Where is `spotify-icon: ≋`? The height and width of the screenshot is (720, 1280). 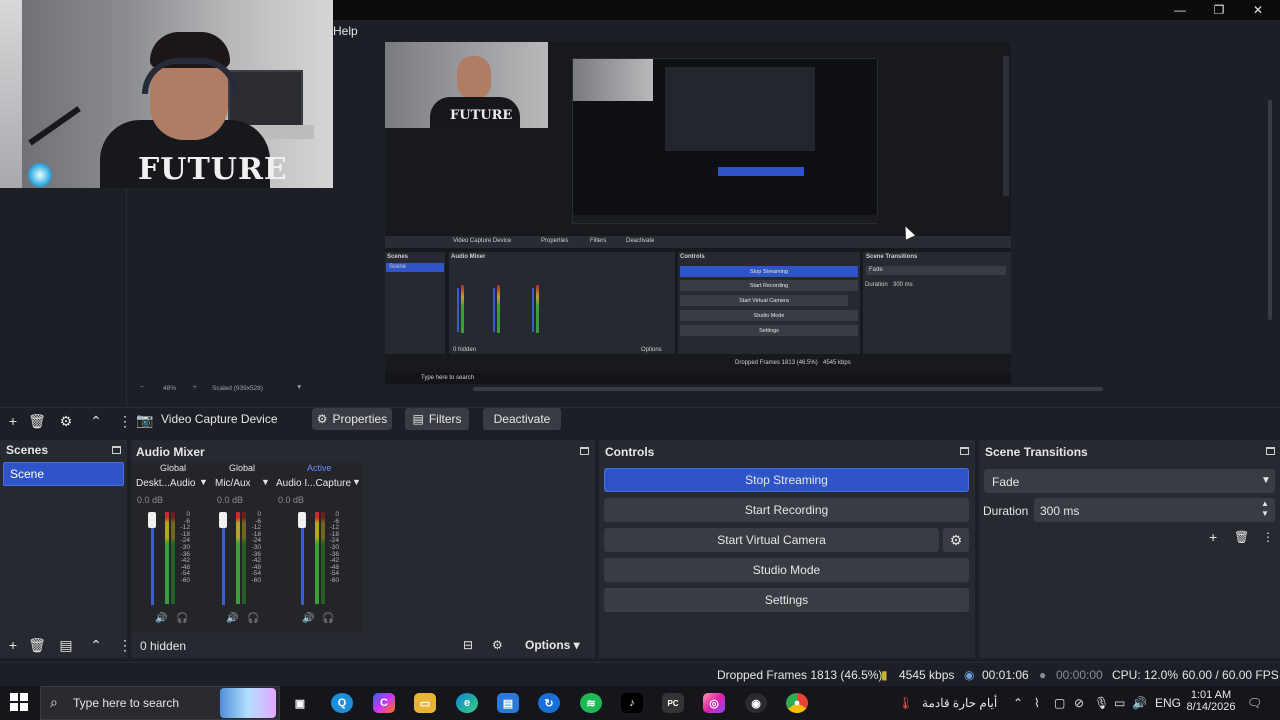
spotify-icon: ≋ is located at coordinates (591, 703).